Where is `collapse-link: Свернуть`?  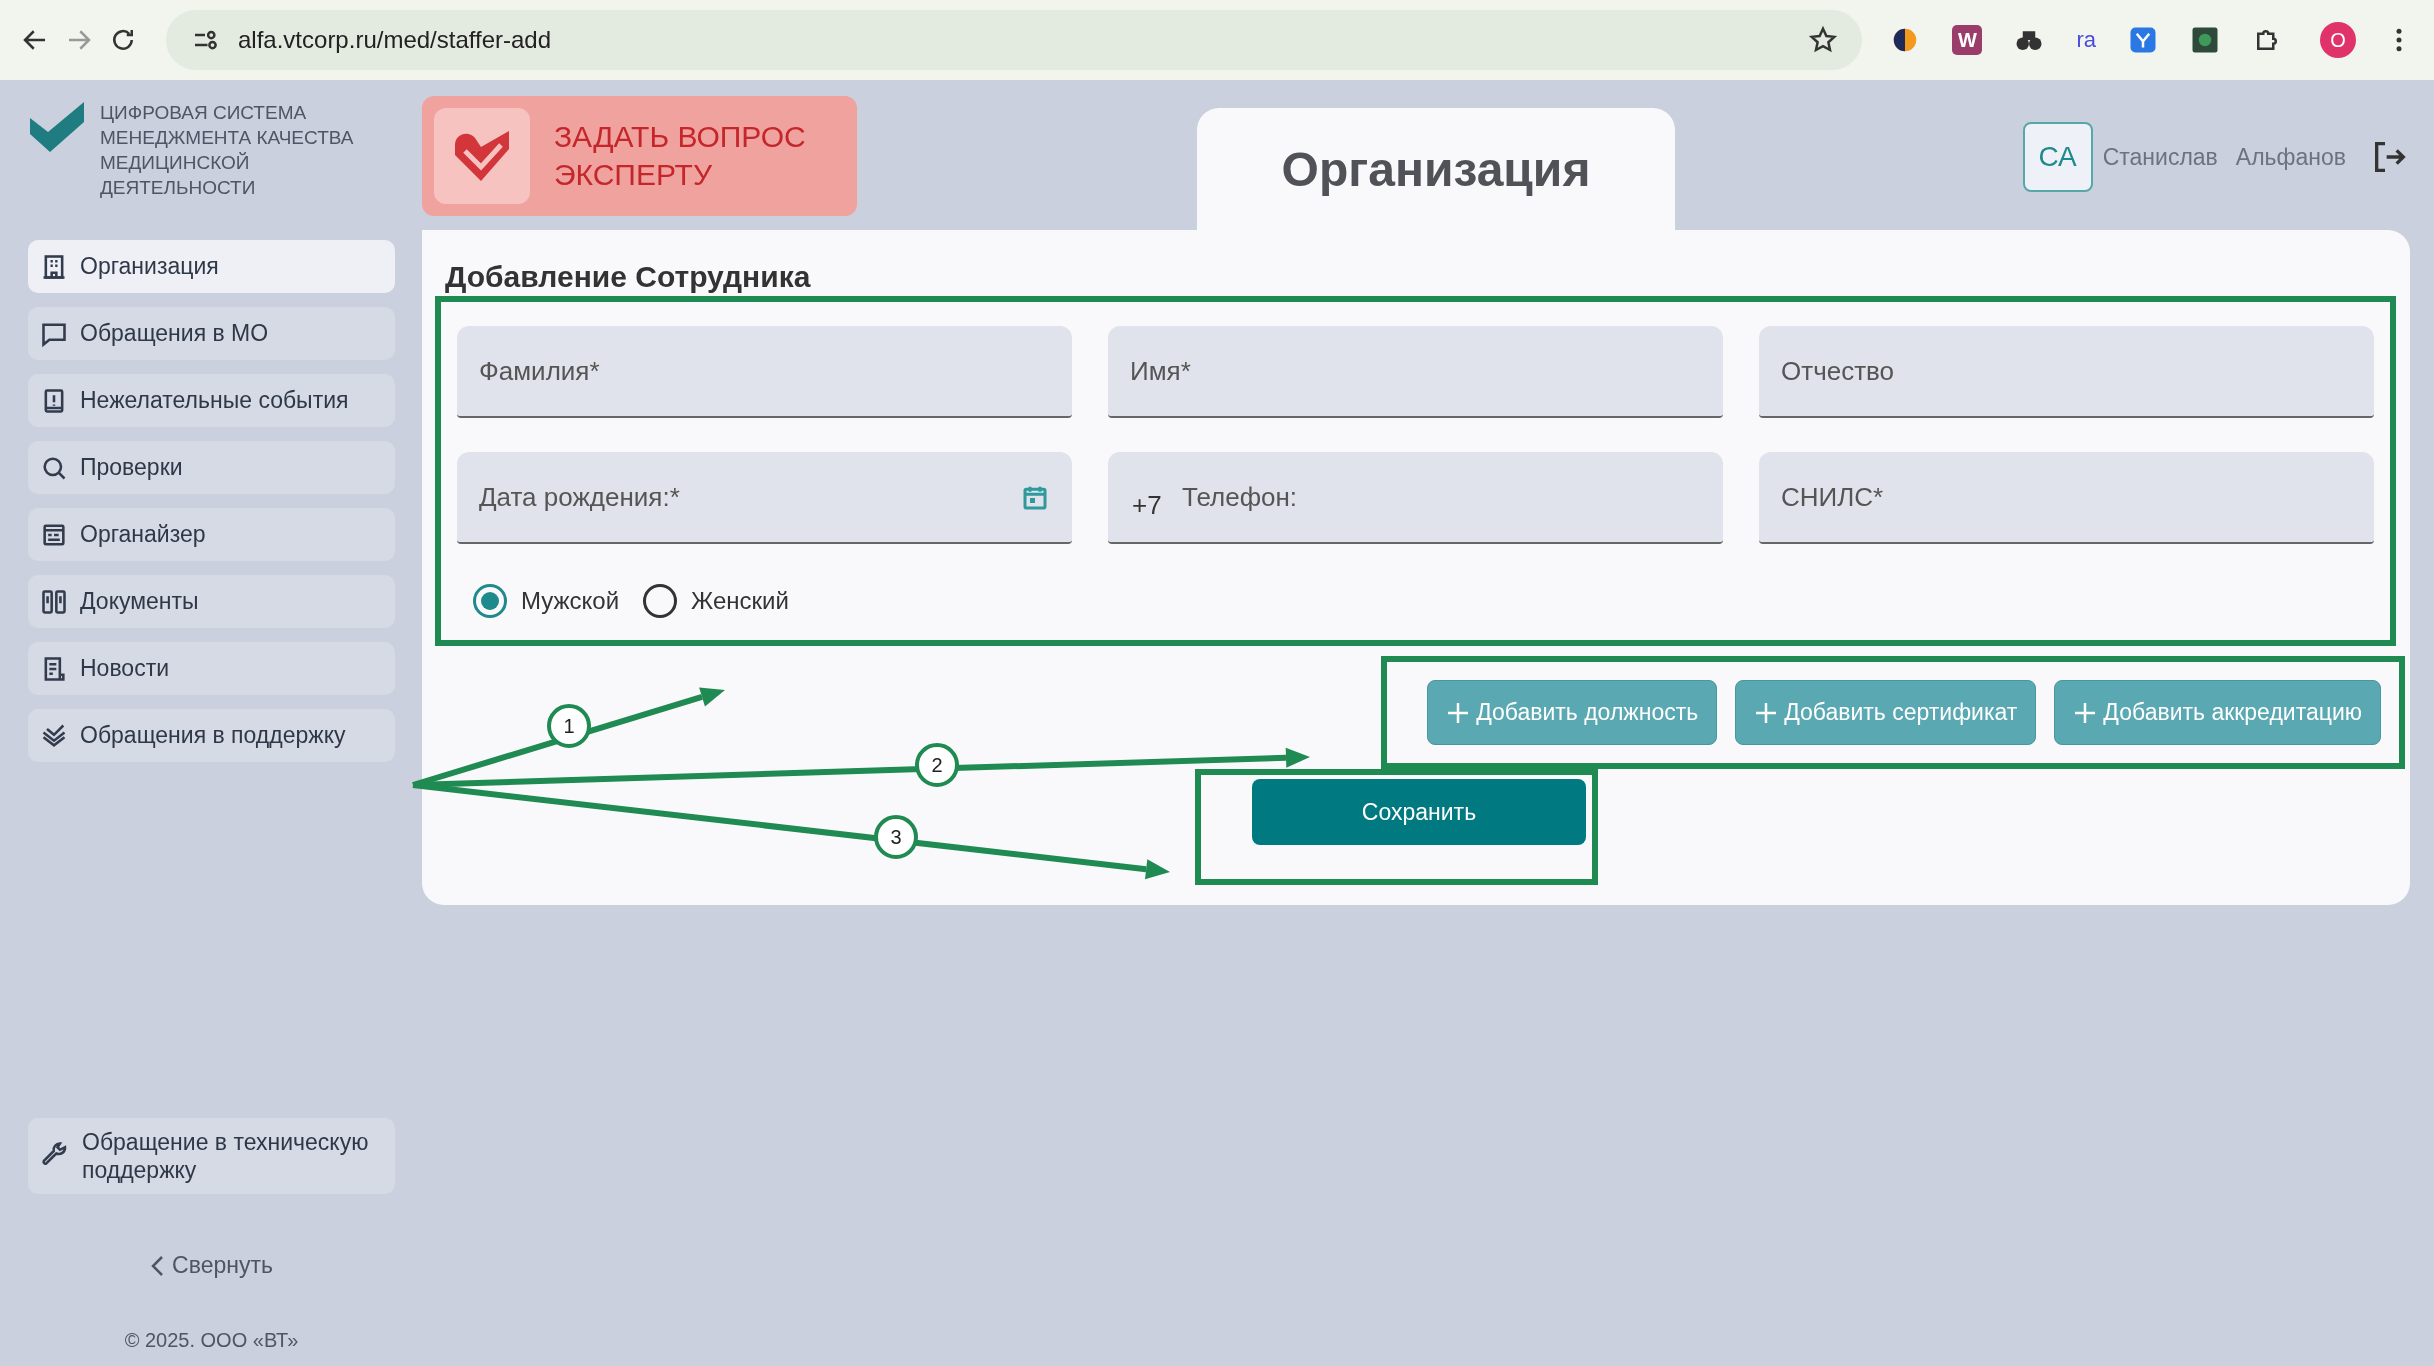
collapse-link: Свернуть is located at coordinates (211, 1265).